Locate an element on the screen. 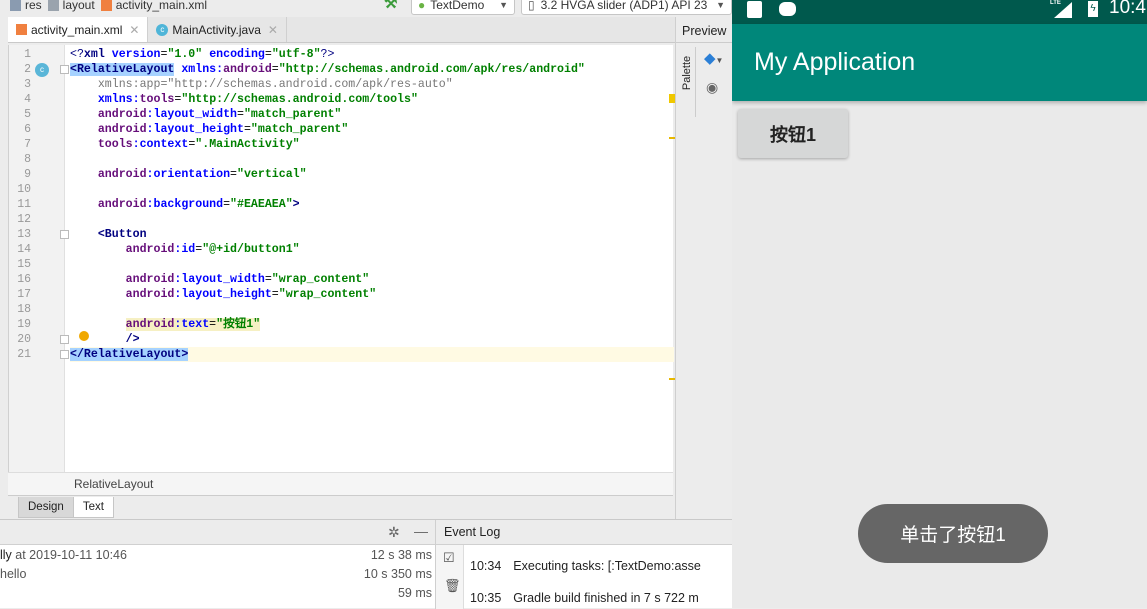 This screenshot has height=609, width=1147. line-number: 20 is located at coordinates (24, 339).